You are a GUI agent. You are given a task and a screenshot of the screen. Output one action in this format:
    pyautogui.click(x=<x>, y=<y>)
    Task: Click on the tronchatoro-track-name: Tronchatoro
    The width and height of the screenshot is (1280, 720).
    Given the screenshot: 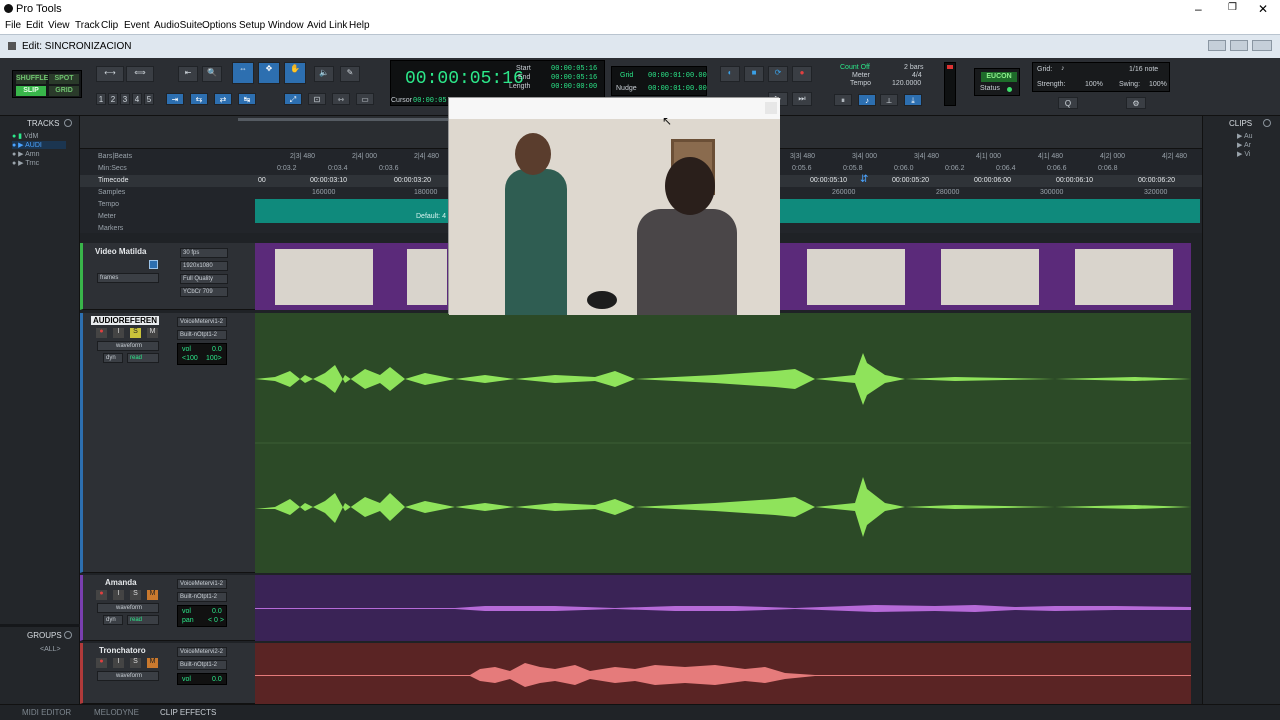 What is the action you would take?
    pyautogui.click(x=122, y=650)
    